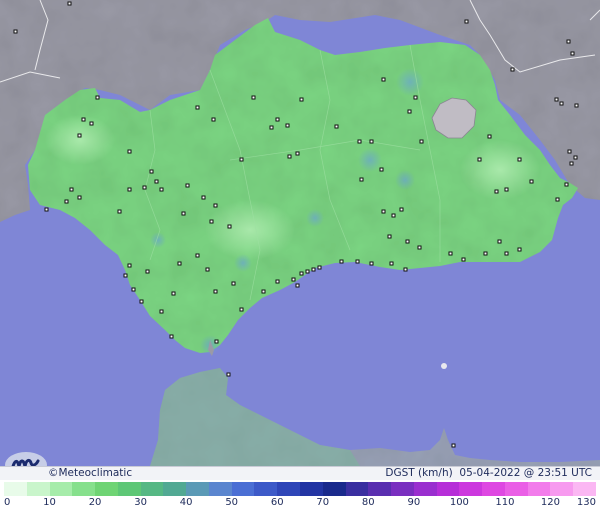  I want to click on scale-tick-label: 100, so click(459, 502).